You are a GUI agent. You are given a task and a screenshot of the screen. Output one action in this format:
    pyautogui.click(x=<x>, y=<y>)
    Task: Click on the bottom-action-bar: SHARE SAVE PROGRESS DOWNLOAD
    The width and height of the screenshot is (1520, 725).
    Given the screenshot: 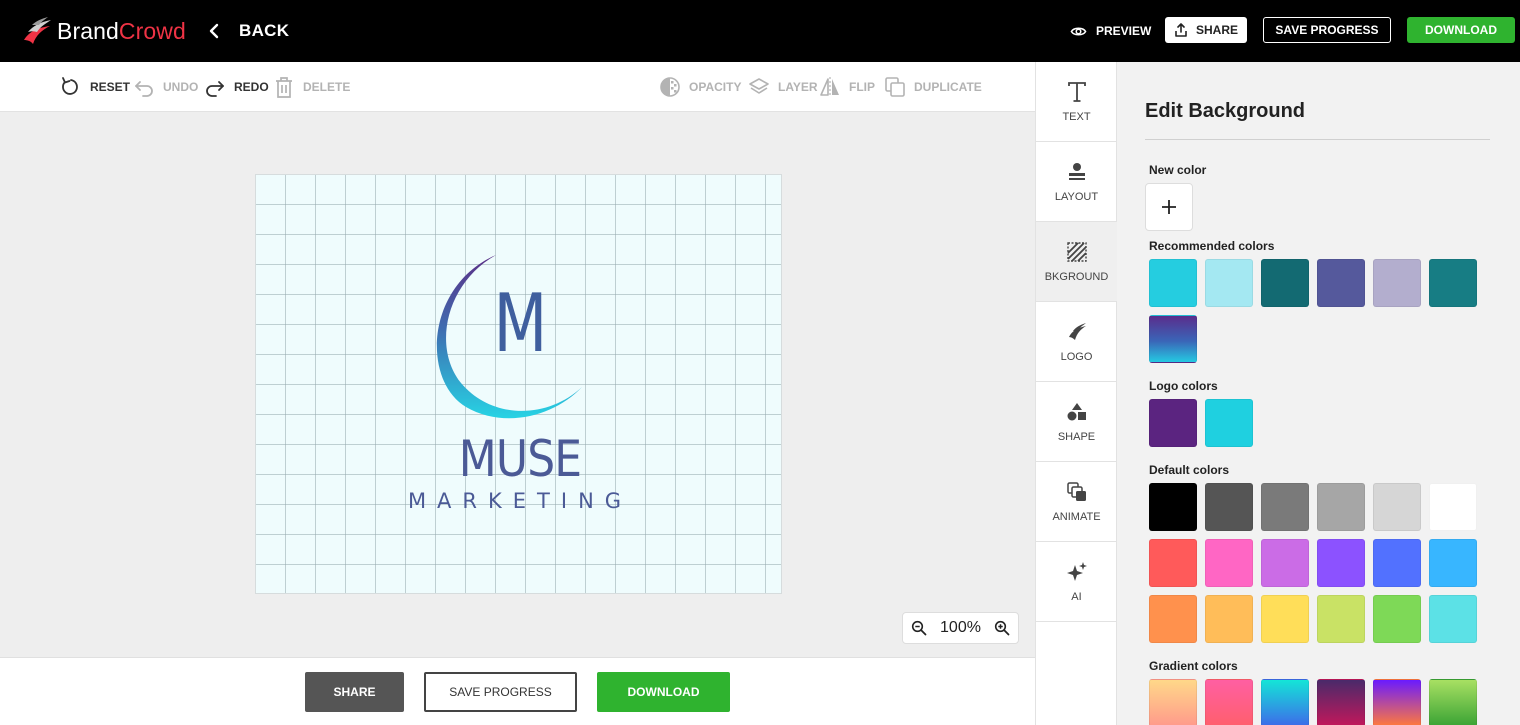 What is the action you would take?
    pyautogui.click(x=517, y=691)
    